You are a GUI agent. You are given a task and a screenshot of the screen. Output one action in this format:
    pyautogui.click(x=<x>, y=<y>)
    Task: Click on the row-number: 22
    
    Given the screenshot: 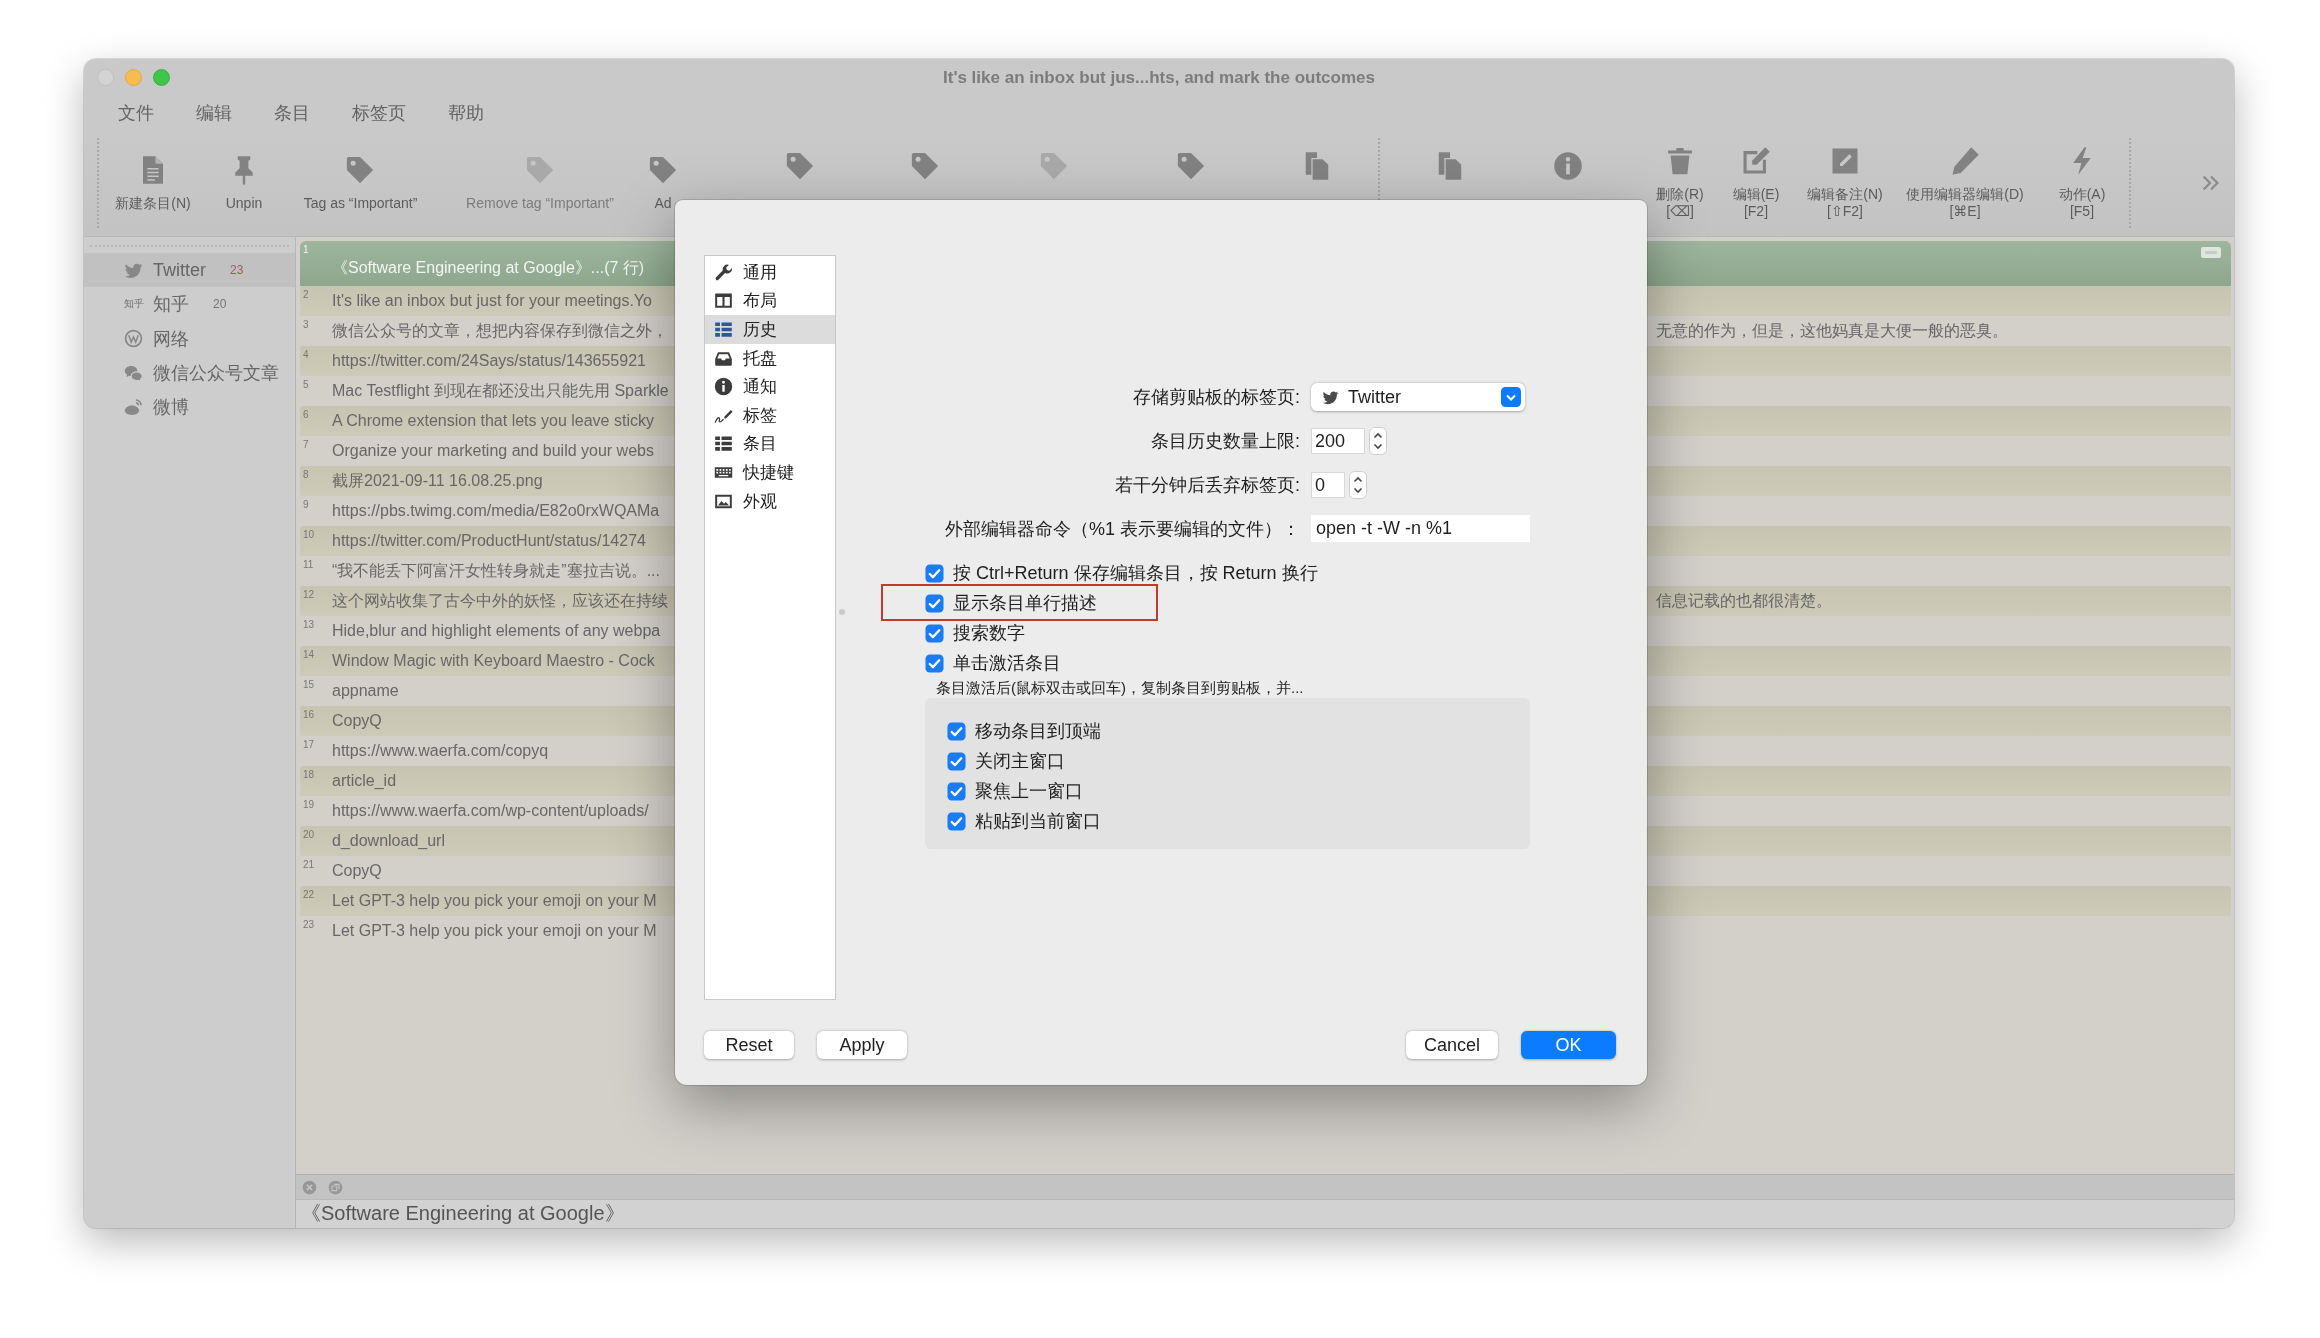 What is the action you would take?
    pyautogui.click(x=308, y=894)
    